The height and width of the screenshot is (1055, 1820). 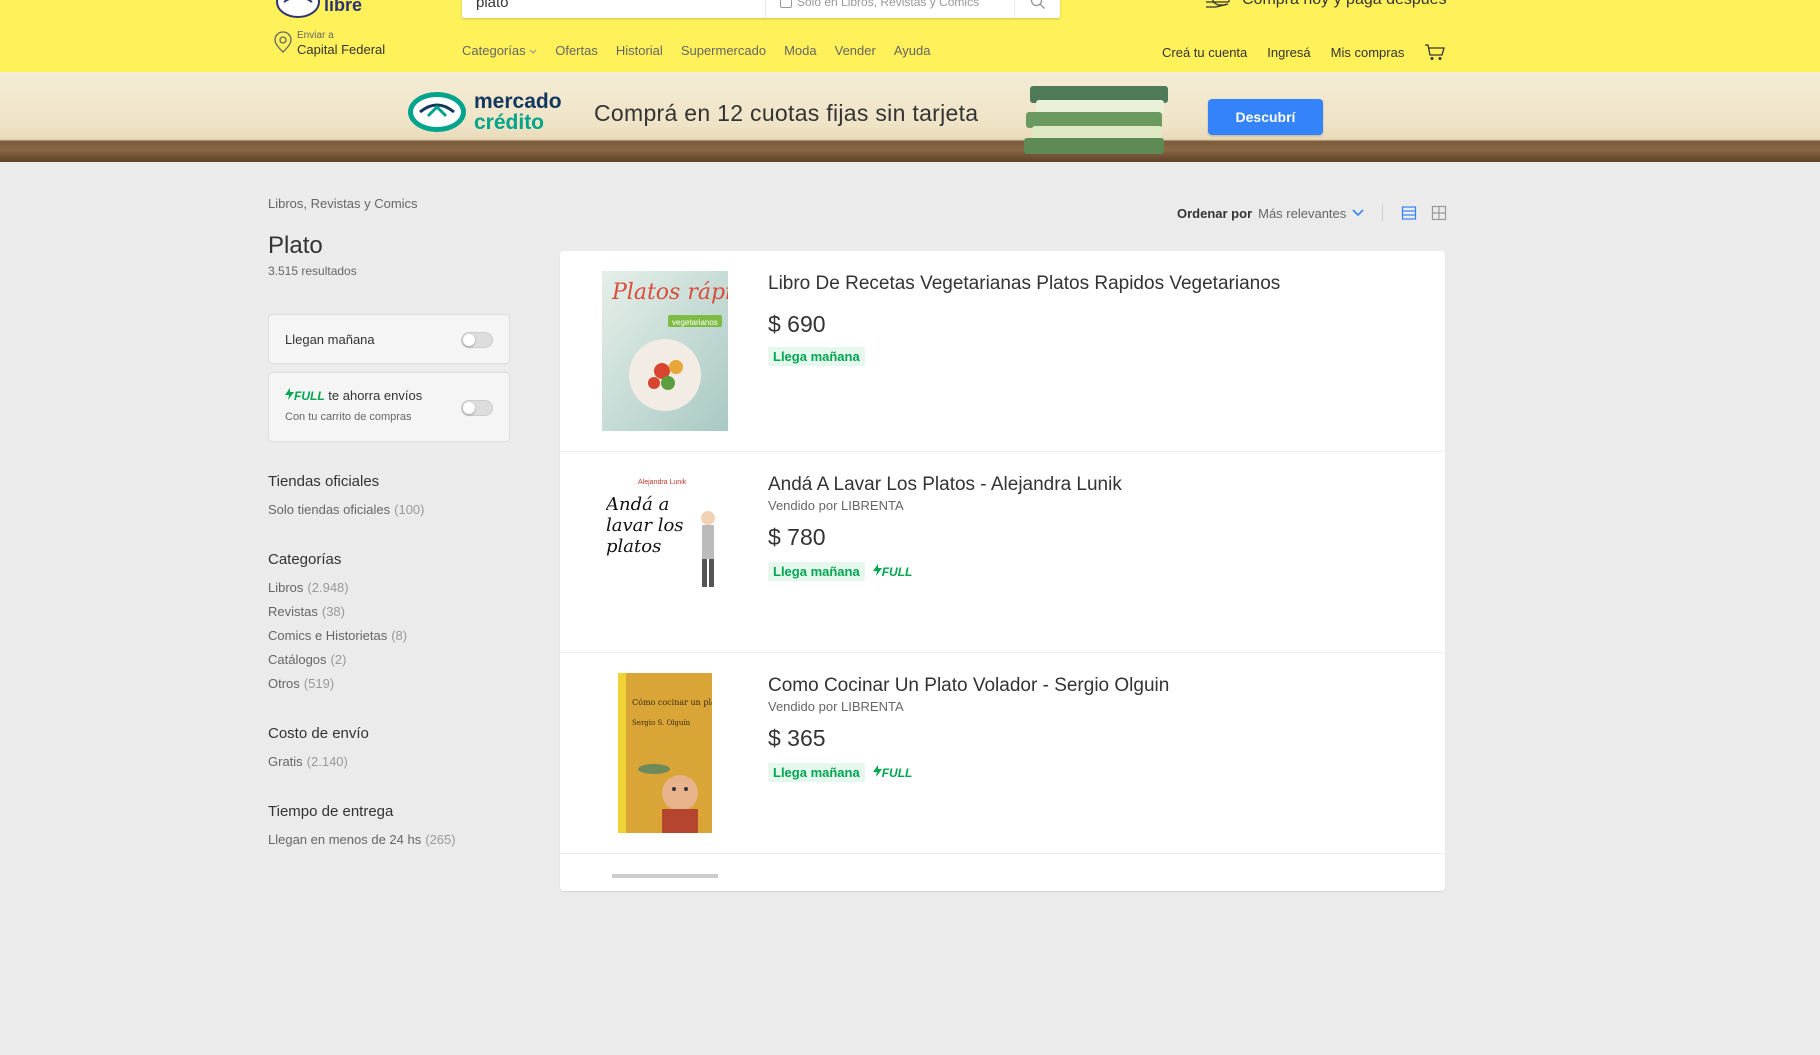 I want to click on filter-item: Solo tiendas oficiales (100), so click(x=346, y=510).